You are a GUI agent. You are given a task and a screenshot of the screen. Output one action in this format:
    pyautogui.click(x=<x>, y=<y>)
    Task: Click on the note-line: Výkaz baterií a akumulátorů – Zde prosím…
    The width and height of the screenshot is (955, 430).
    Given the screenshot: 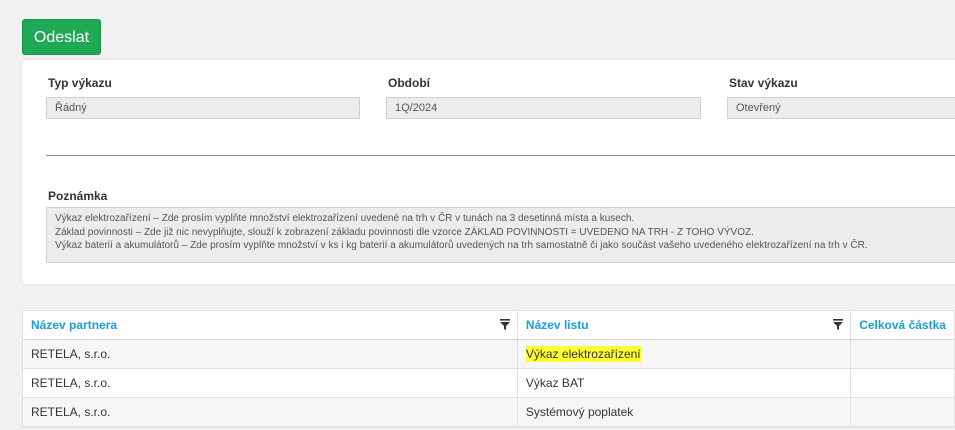 What is the action you would take?
    pyautogui.click(x=461, y=245)
    